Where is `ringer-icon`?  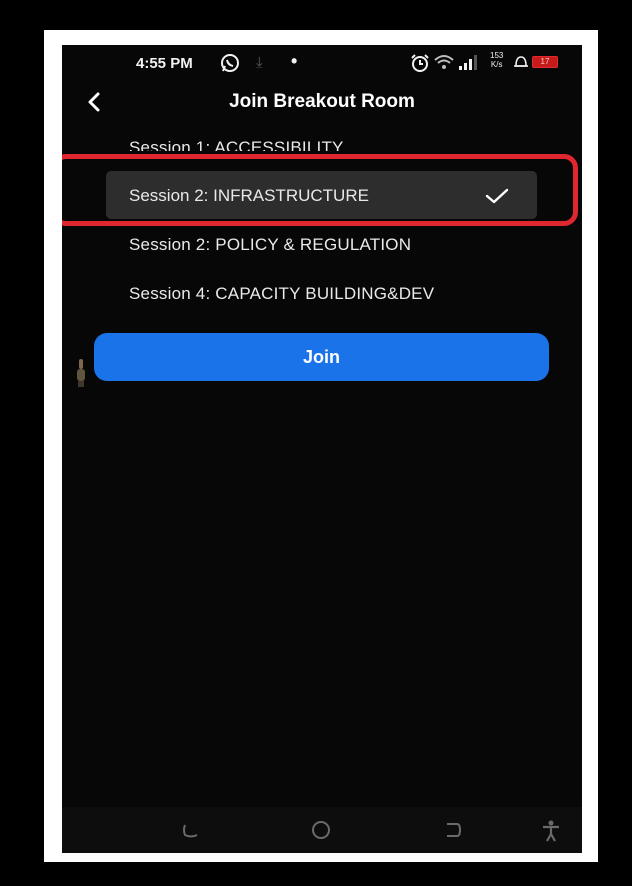 ringer-icon is located at coordinates (521, 61).